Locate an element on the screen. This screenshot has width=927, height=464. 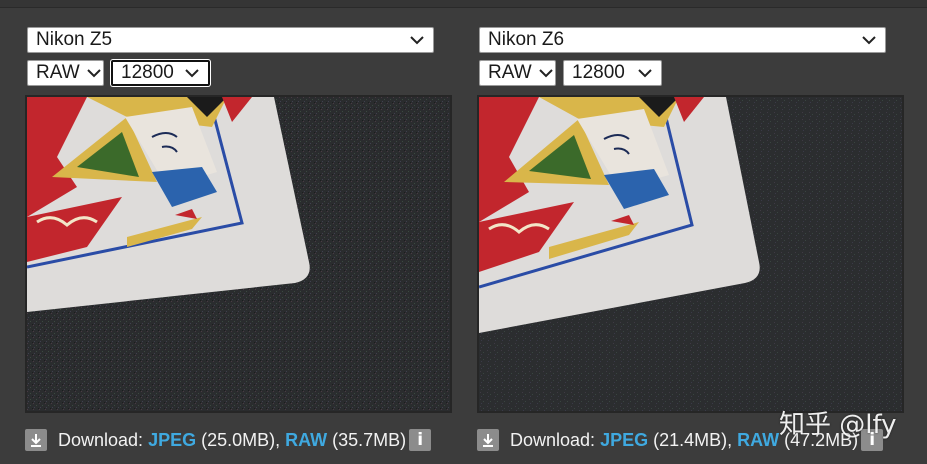
download-row: Download: JPEG (25.0MB), RAW (35.7MB) i is located at coordinates (240, 440).